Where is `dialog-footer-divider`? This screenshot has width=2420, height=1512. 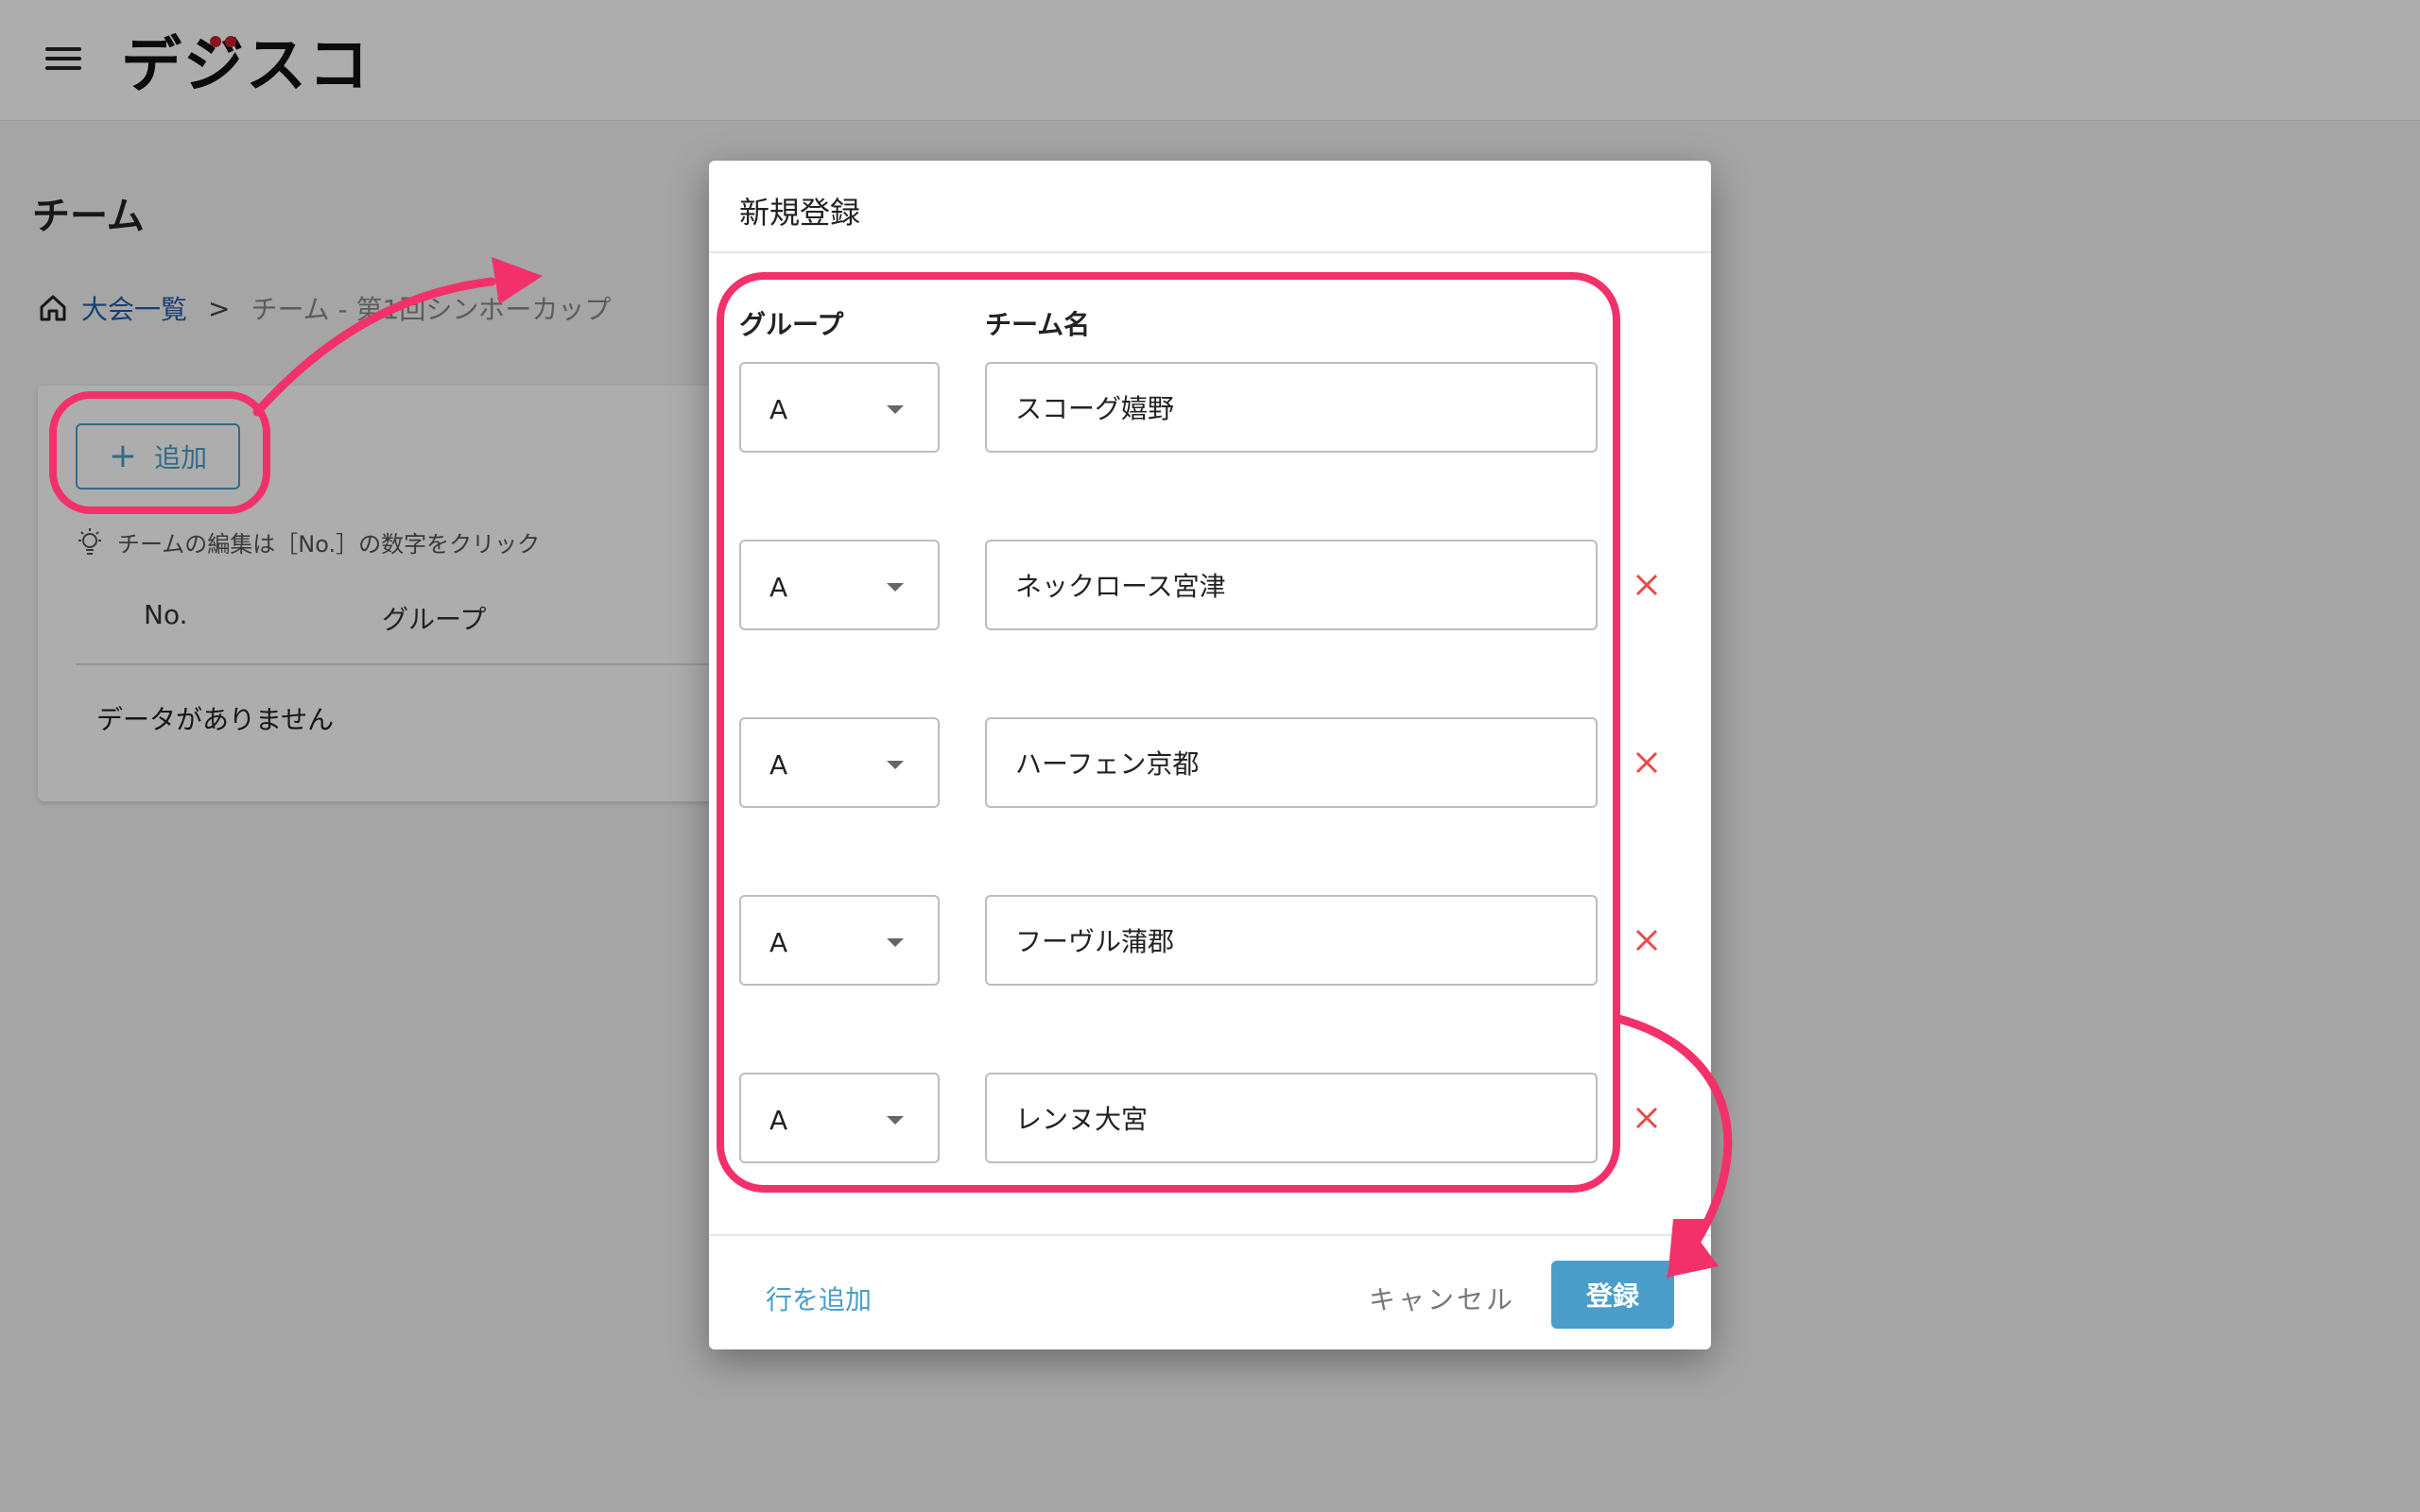
dialog-footer-divider is located at coordinates (1210, 1235).